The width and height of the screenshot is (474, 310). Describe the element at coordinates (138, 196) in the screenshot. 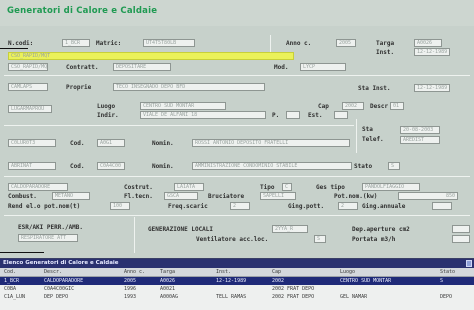

I see `fl-tecn-label: Fl.tecn.` at that location.